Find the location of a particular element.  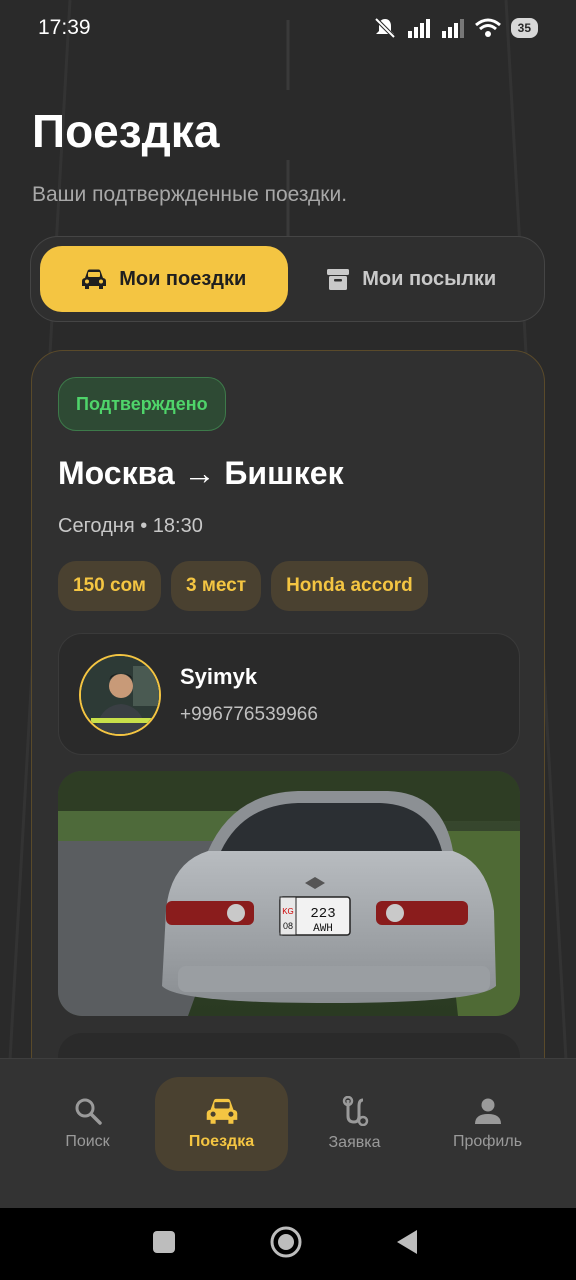

back-button is located at coordinates (407, 1242).